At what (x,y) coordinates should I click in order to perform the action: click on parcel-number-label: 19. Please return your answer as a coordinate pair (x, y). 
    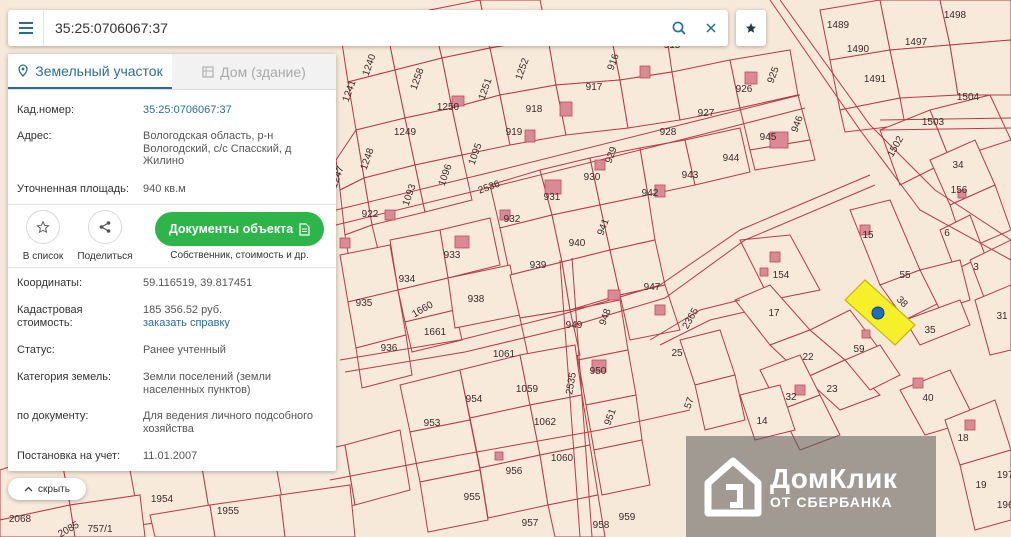
    Looking at the image, I should click on (981, 485).